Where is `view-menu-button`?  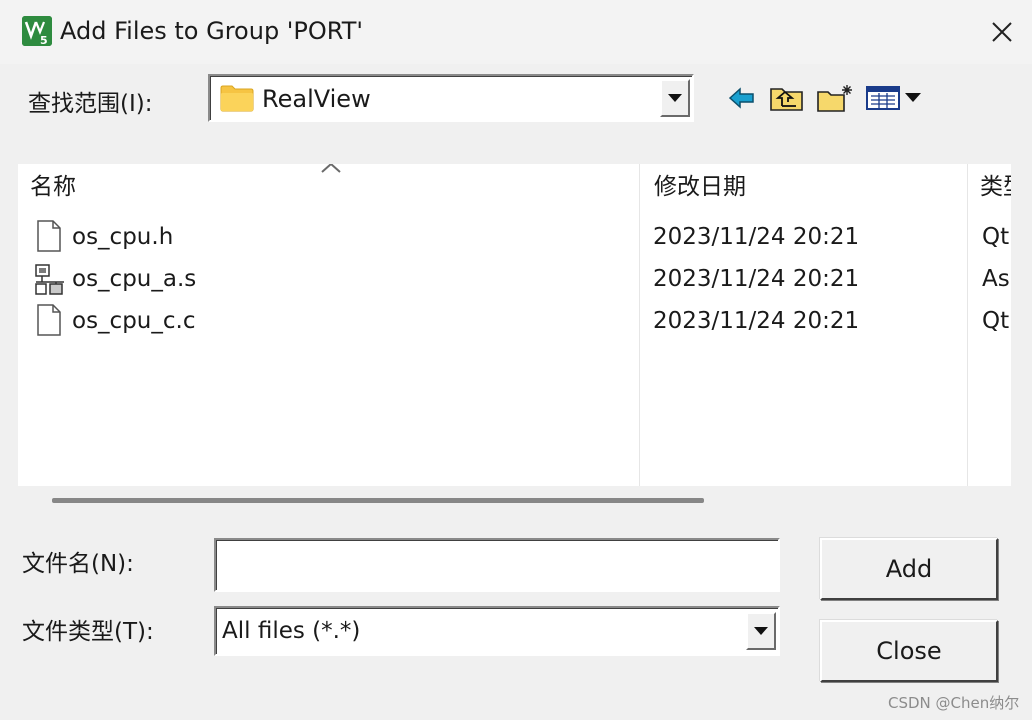 view-menu-button is located at coordinates (894, 98).